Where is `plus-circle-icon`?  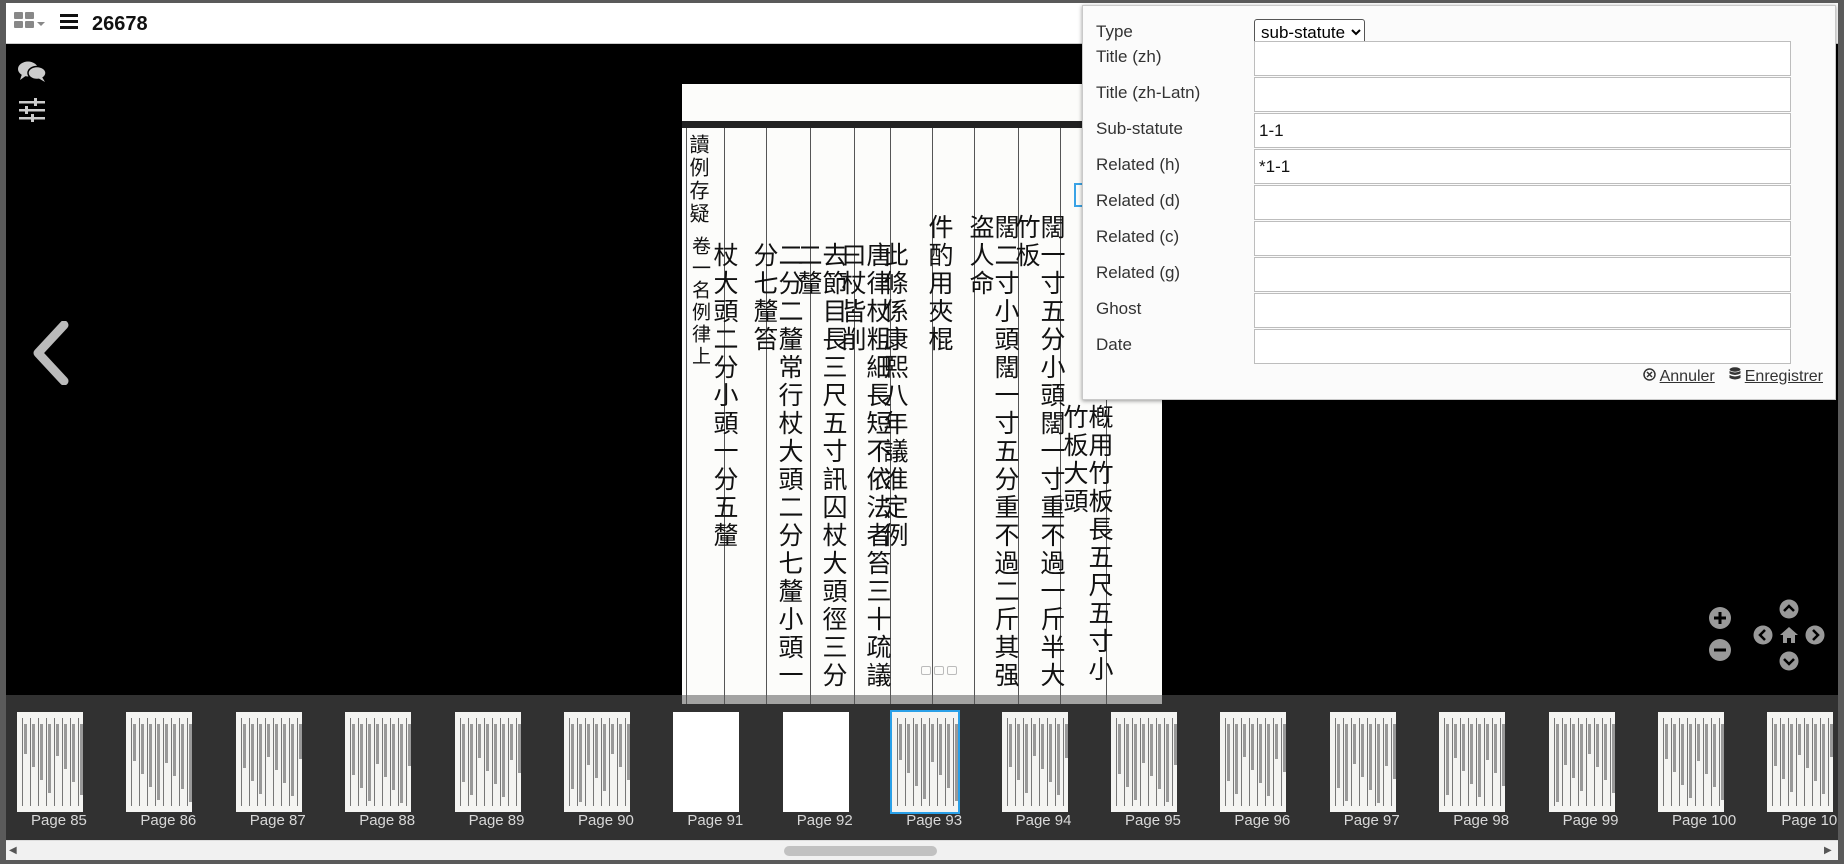 plus-circle-icon is located at coordinates (1720, 618).